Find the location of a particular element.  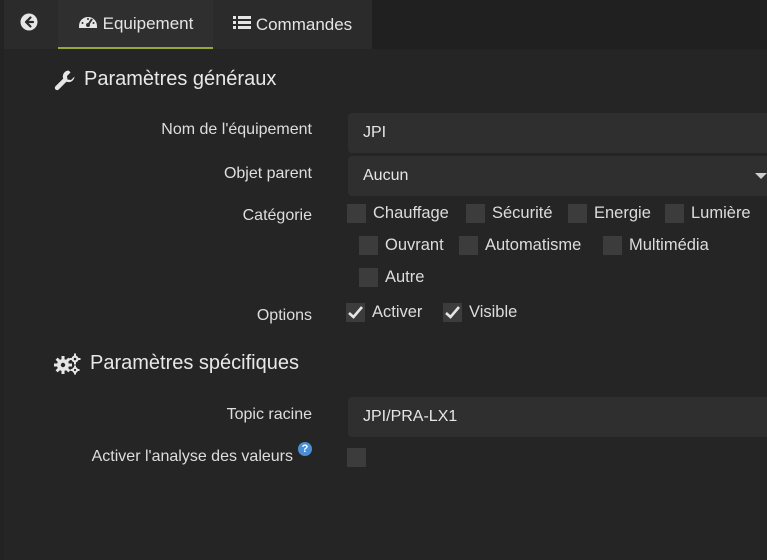

category-checkbox-lumiere: Lumière is located at coordinates (708, 213).